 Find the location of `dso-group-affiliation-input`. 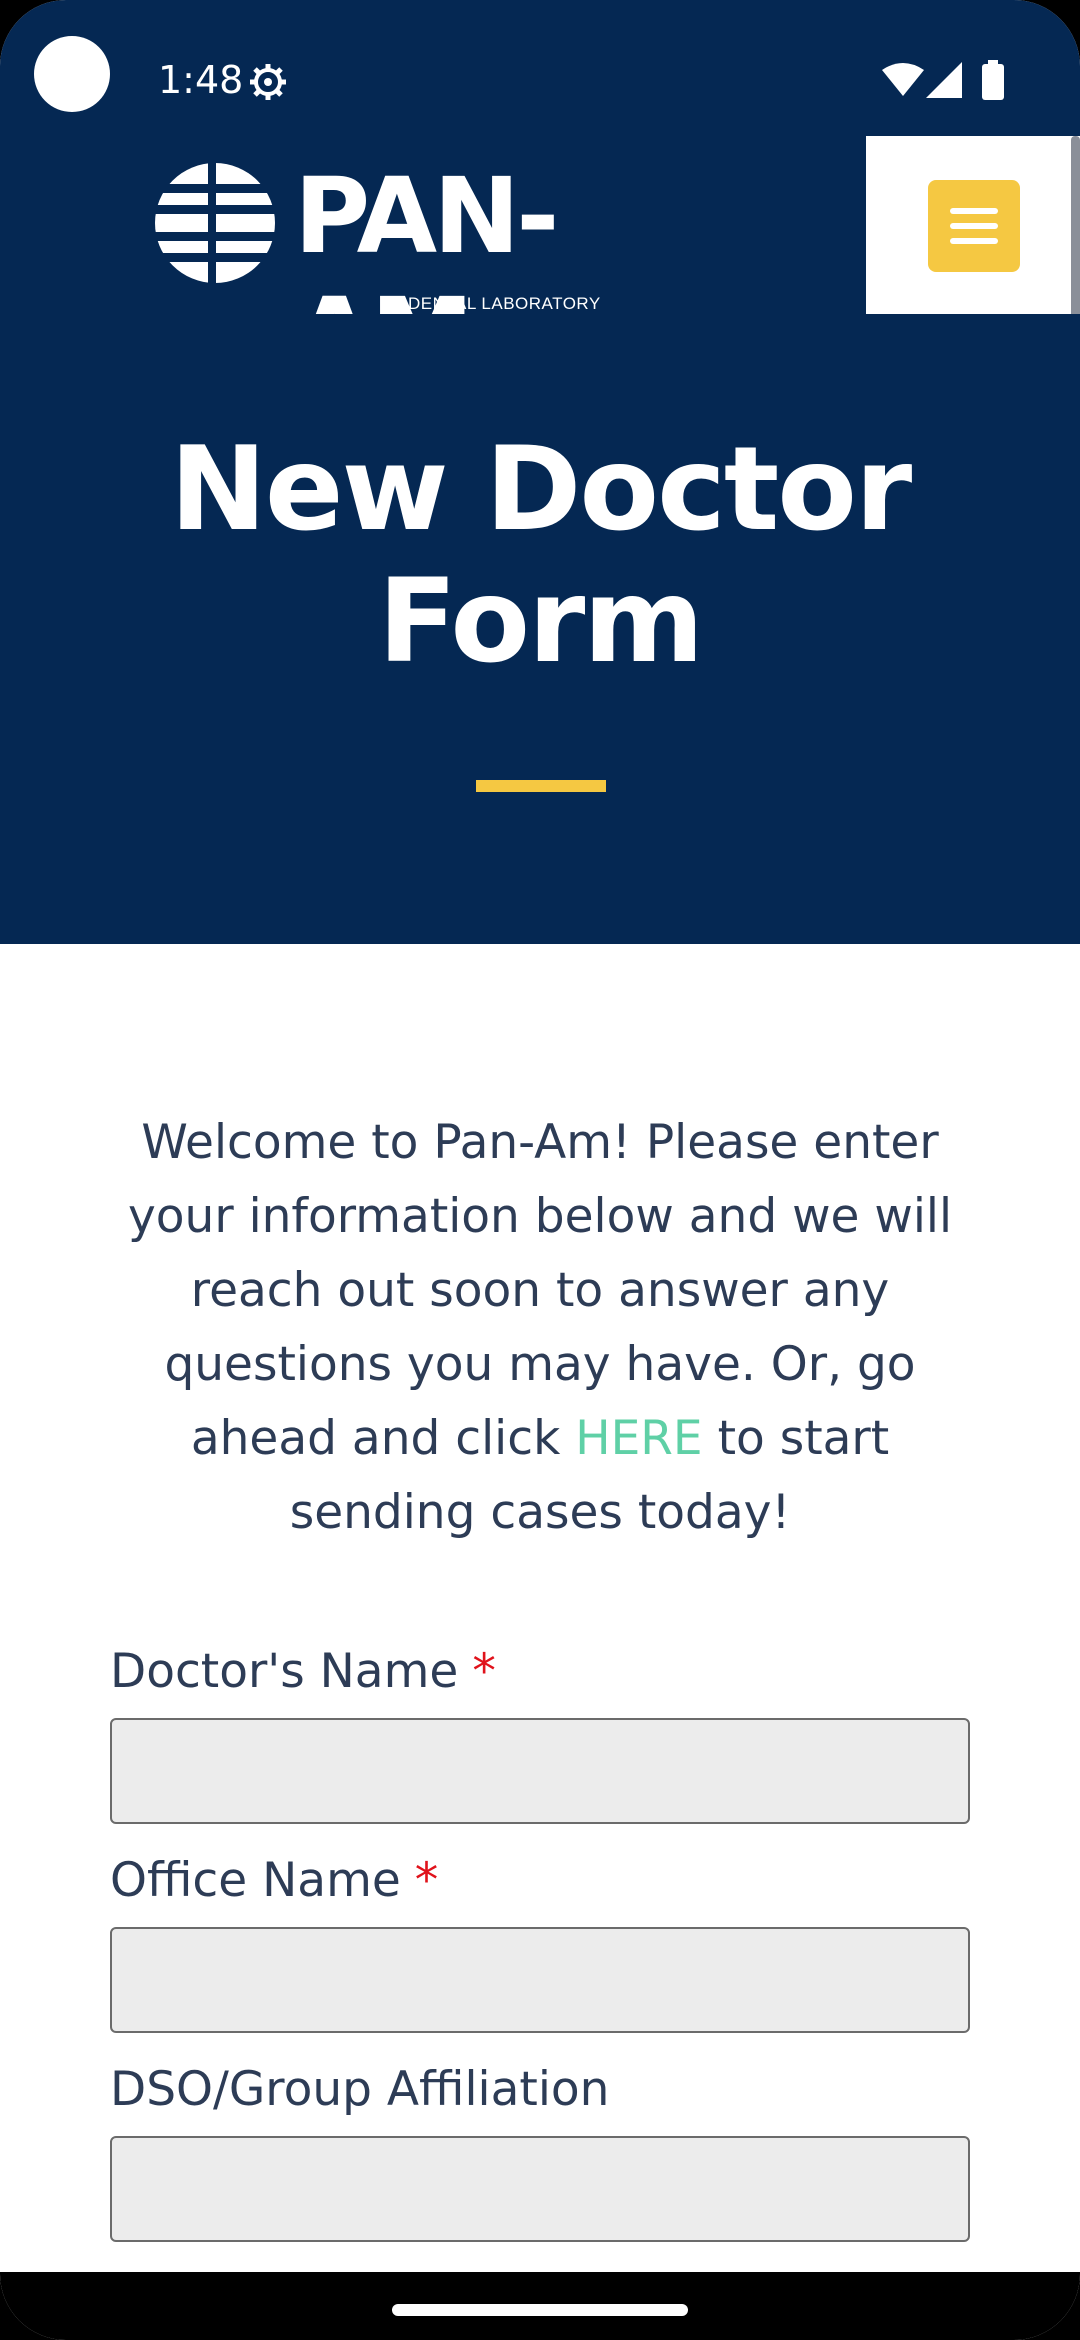

dso-group-affiliation-input is located at coordinates (540, 2189).